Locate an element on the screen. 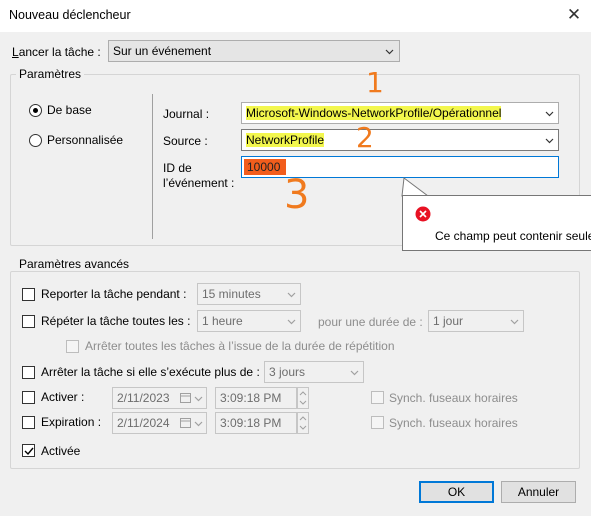  delay-checkbox is located at coordinates (28, 294).